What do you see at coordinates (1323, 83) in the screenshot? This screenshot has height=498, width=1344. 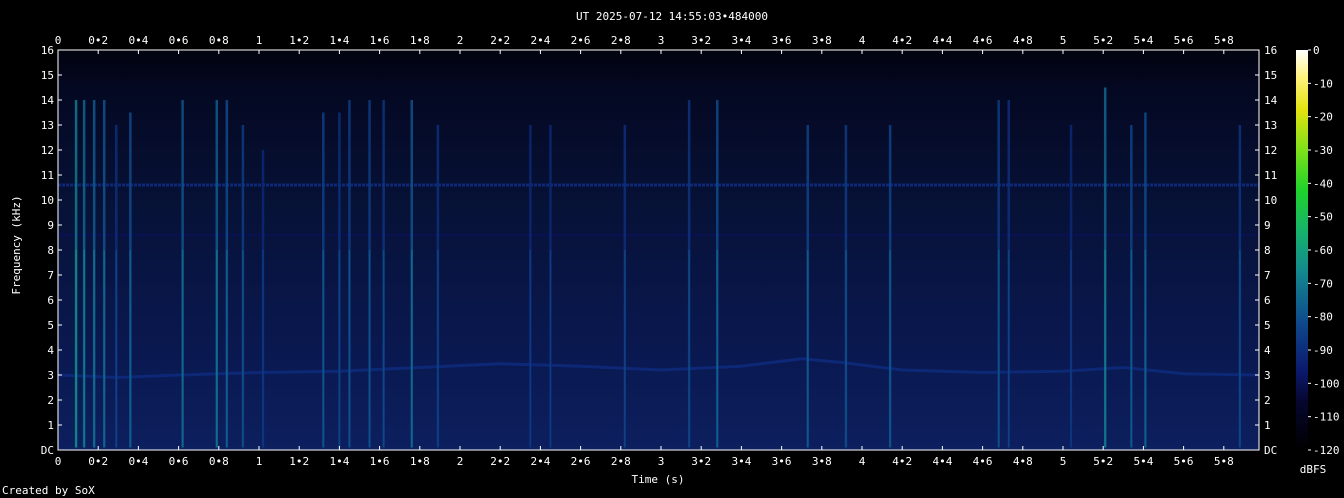 I see `colorbar-tick-label: -10` at bounding box center [1323, 83].